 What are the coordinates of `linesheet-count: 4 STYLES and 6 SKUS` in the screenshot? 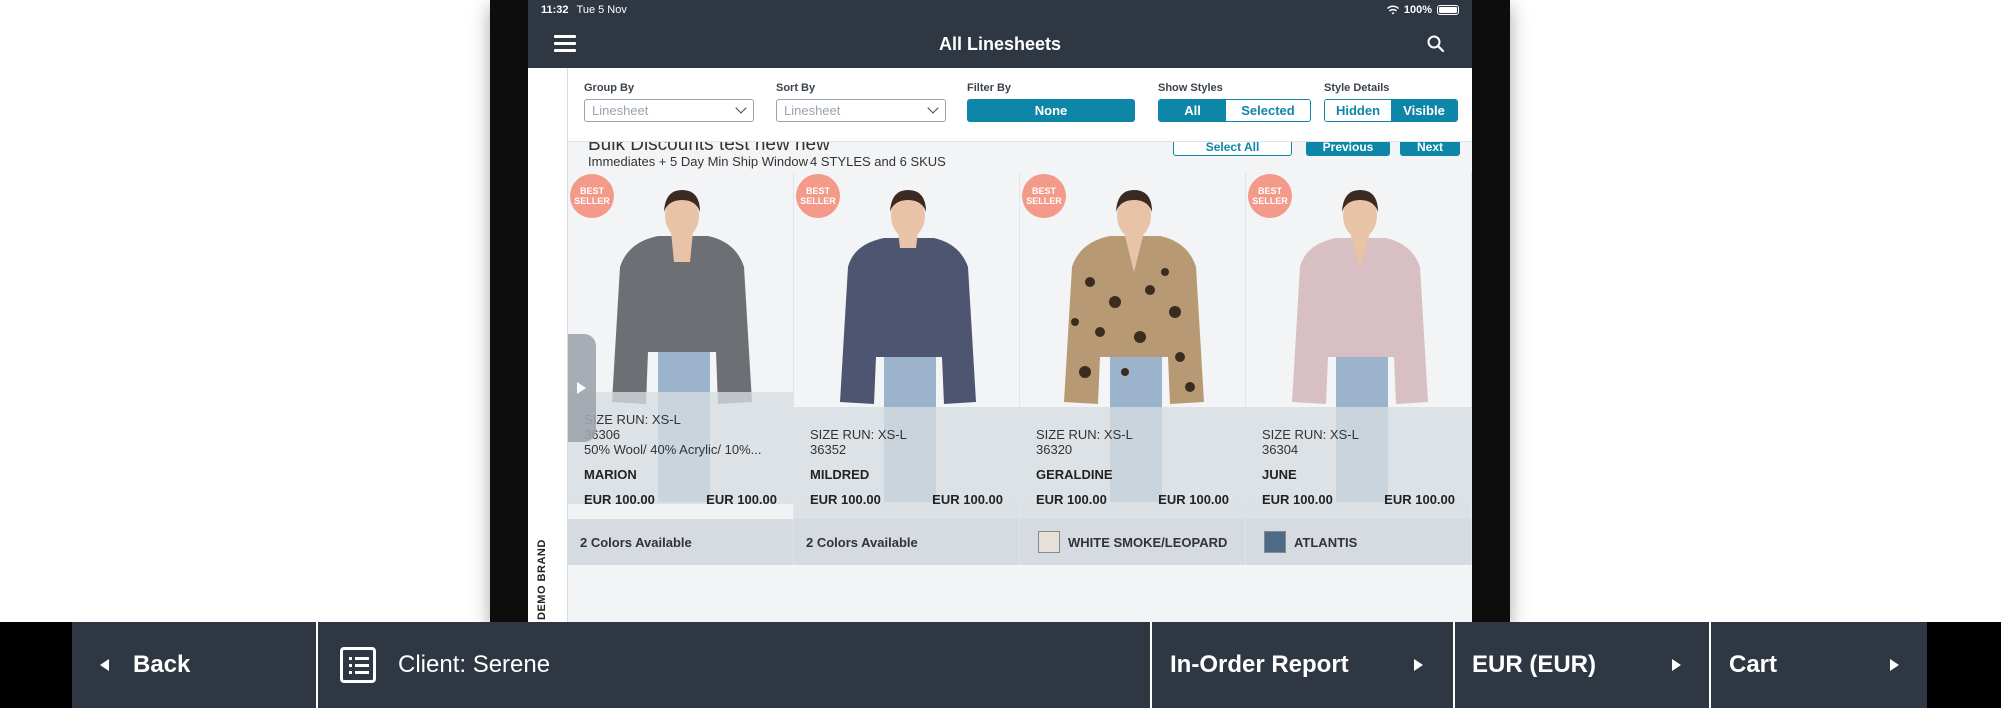 It's located at (878, 161).